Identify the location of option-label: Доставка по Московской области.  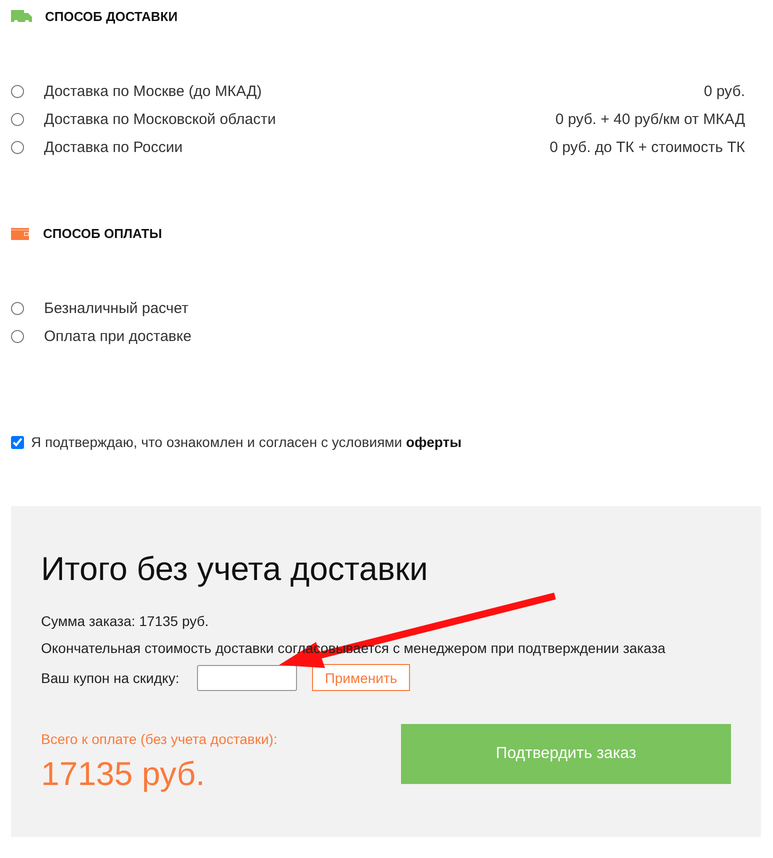
(160, 119).